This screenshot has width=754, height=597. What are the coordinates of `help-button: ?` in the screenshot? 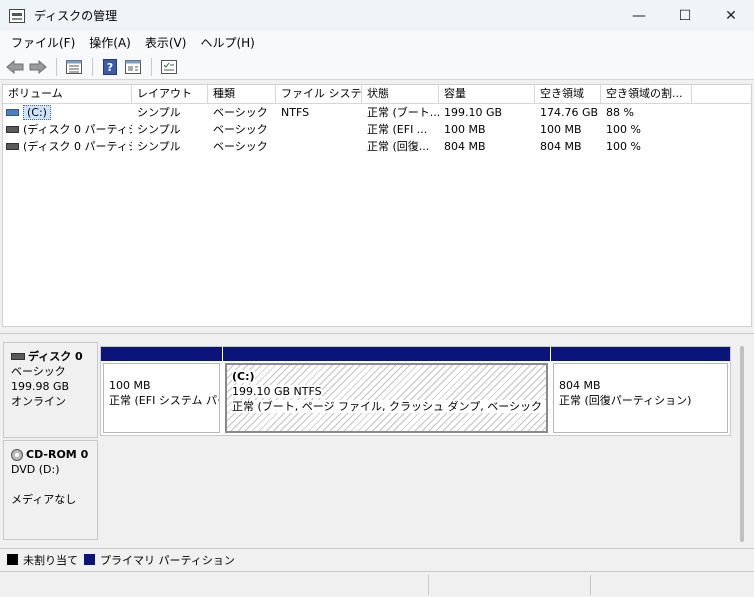 It's located at (110, 67).